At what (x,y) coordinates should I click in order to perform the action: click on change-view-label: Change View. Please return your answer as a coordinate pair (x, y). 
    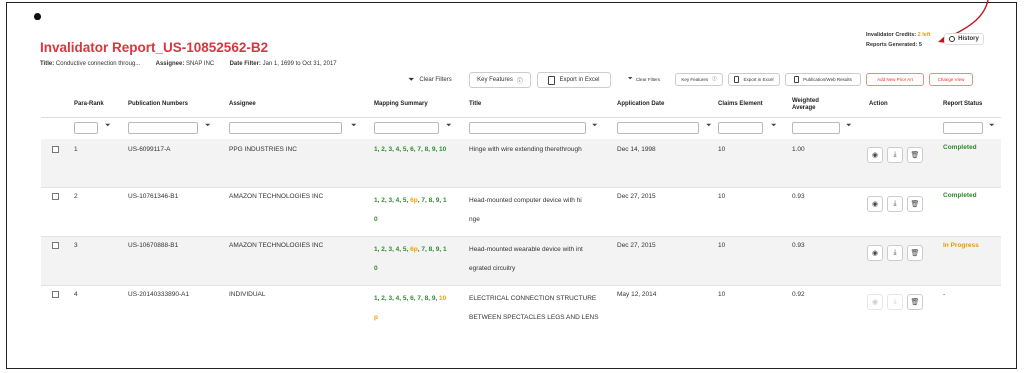
    Looking at the image, I should click on (951, 79).